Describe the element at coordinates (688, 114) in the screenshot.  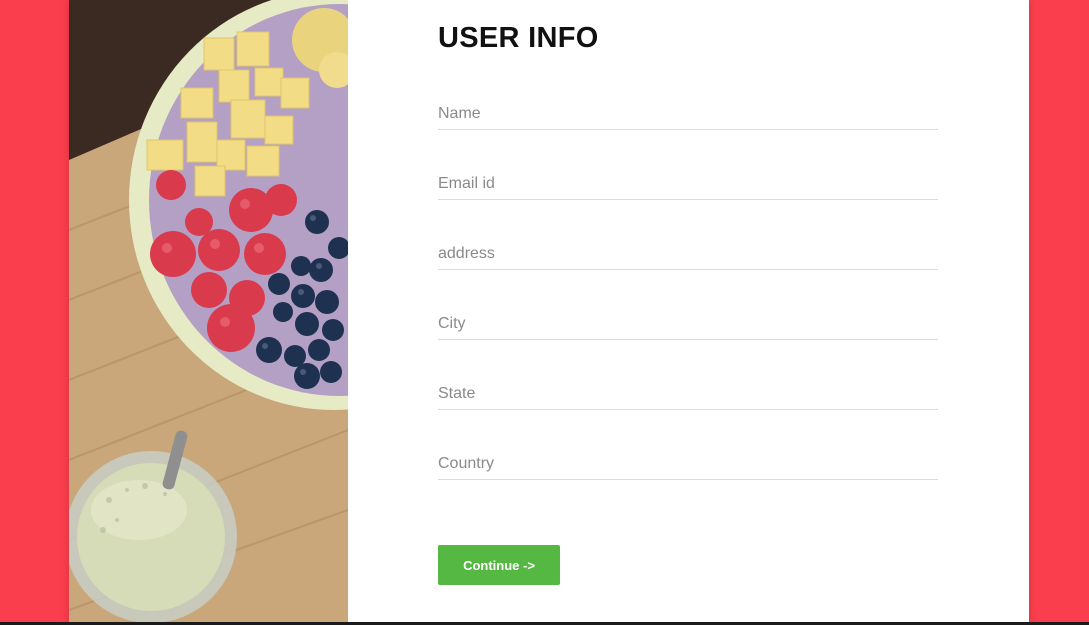
I see `name-field` at that location.